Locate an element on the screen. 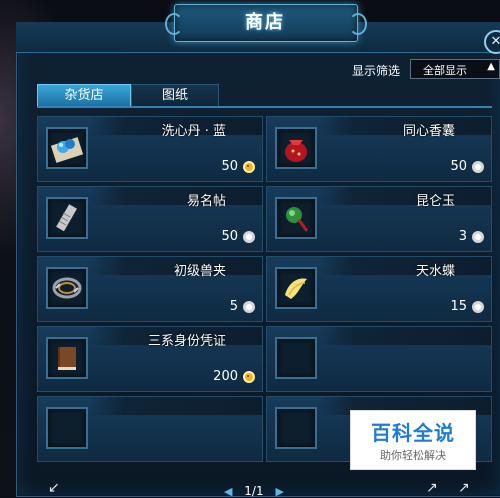 The height and width of the screenshot is (498, 500). shop-item-slot: 同心香囊 50 is located at coordinates (379, 149).